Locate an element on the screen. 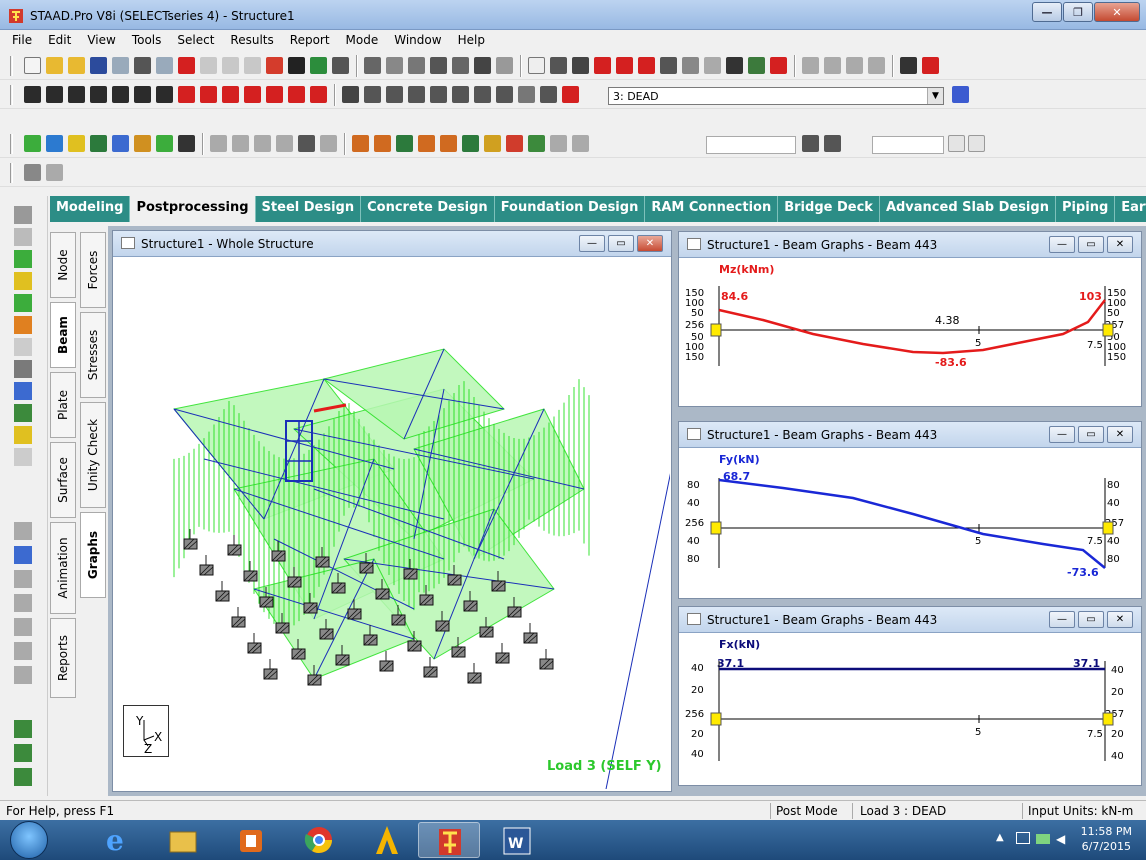 The image size is (1146, 860). tab-bridge-deck: Bridge Deck is located at coordinates (829, 209).